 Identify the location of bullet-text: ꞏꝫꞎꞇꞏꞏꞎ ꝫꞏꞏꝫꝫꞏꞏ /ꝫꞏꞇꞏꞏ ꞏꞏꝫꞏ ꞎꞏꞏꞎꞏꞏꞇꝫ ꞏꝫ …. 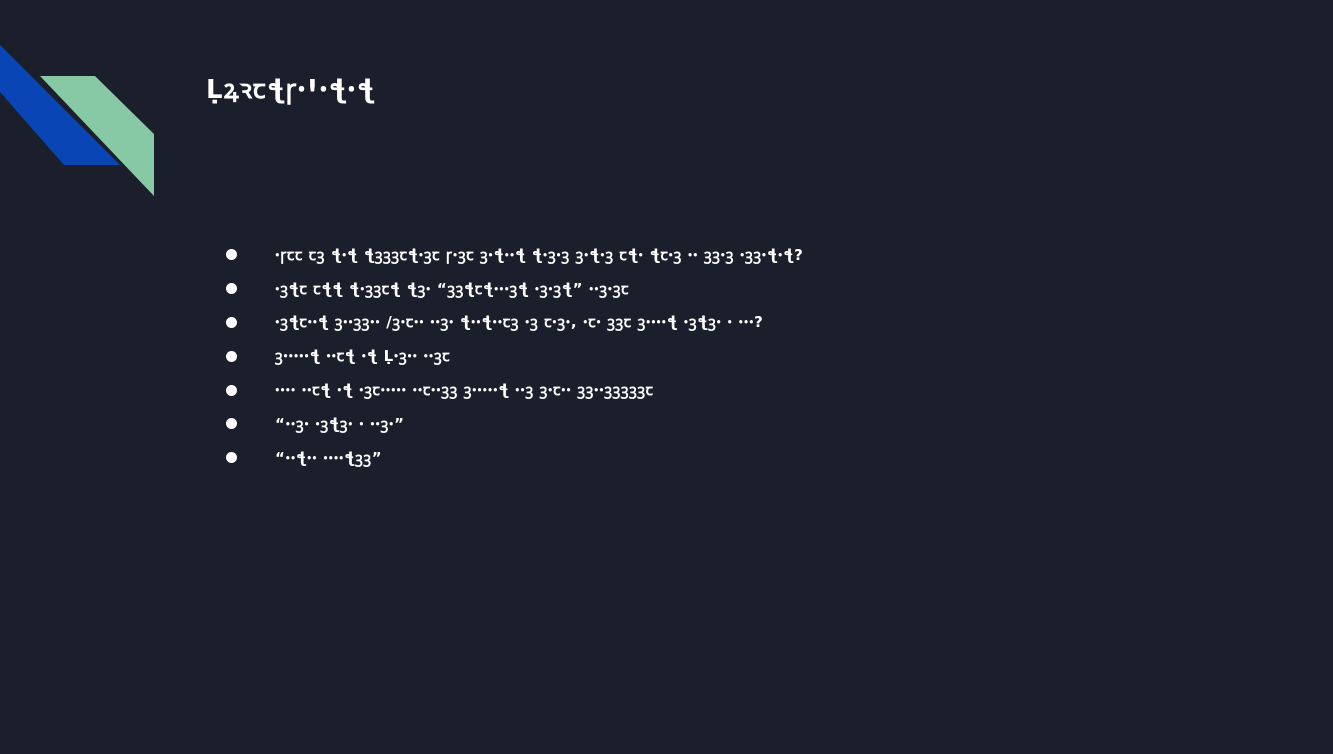
(519, 322).